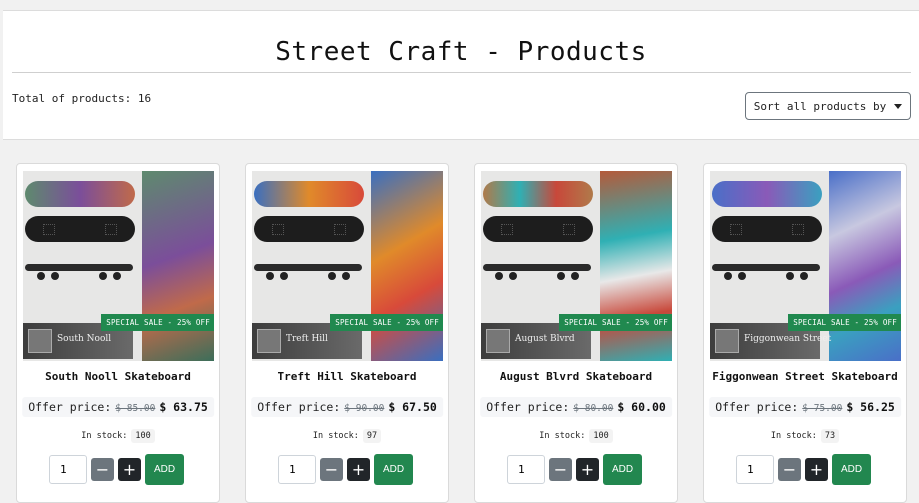  What do you see at coordinates (372, 436) in the screenshot?
I see `stock-value: 97` at bounding box center [372, 436].